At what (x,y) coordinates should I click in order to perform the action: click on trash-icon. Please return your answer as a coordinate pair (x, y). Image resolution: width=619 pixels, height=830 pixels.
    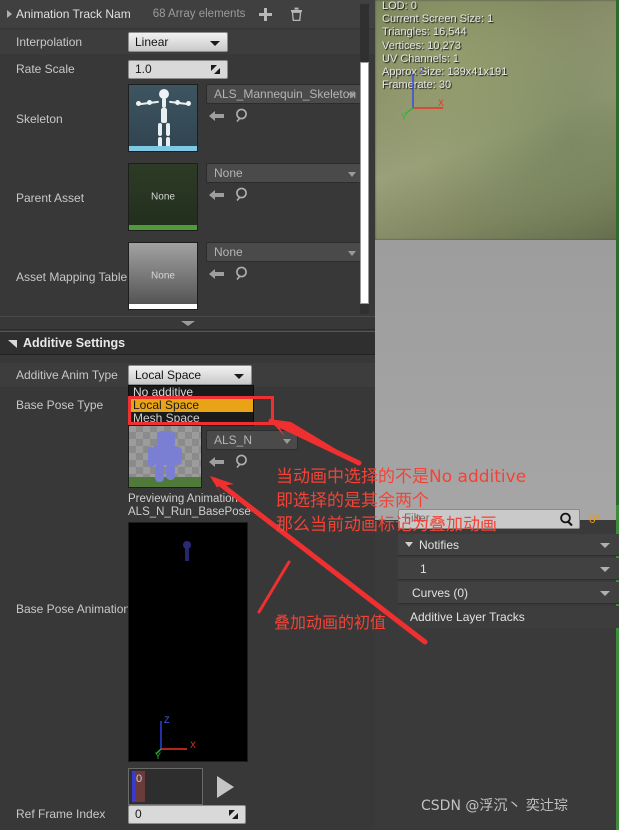
    Looking at the image, I should click on (296, 14).